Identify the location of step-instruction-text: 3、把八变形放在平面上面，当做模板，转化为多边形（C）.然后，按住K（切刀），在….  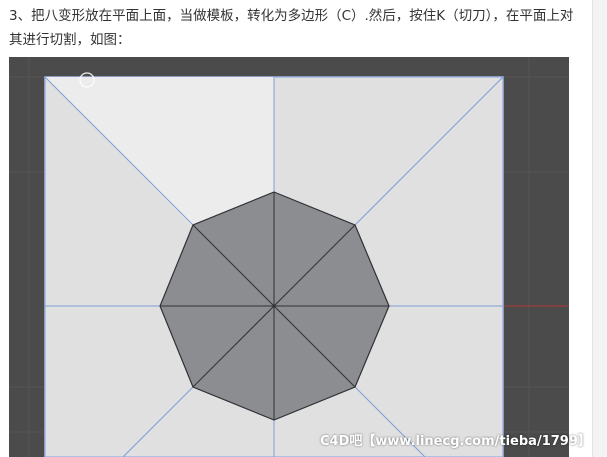
(291, 28).